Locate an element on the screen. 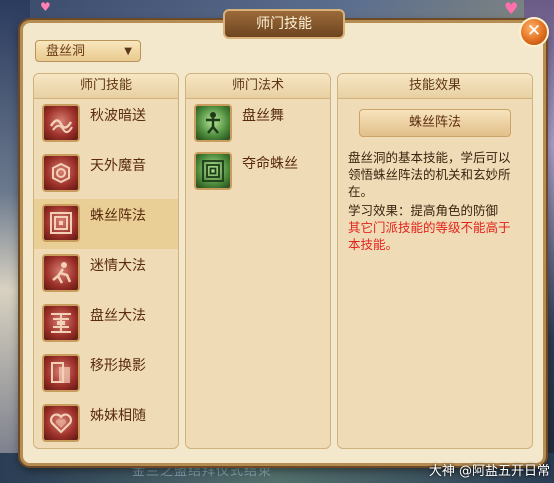 This screenshot has width=554, height=483. arts-label: 盘丝舞 is located at coordinates (263, 116).